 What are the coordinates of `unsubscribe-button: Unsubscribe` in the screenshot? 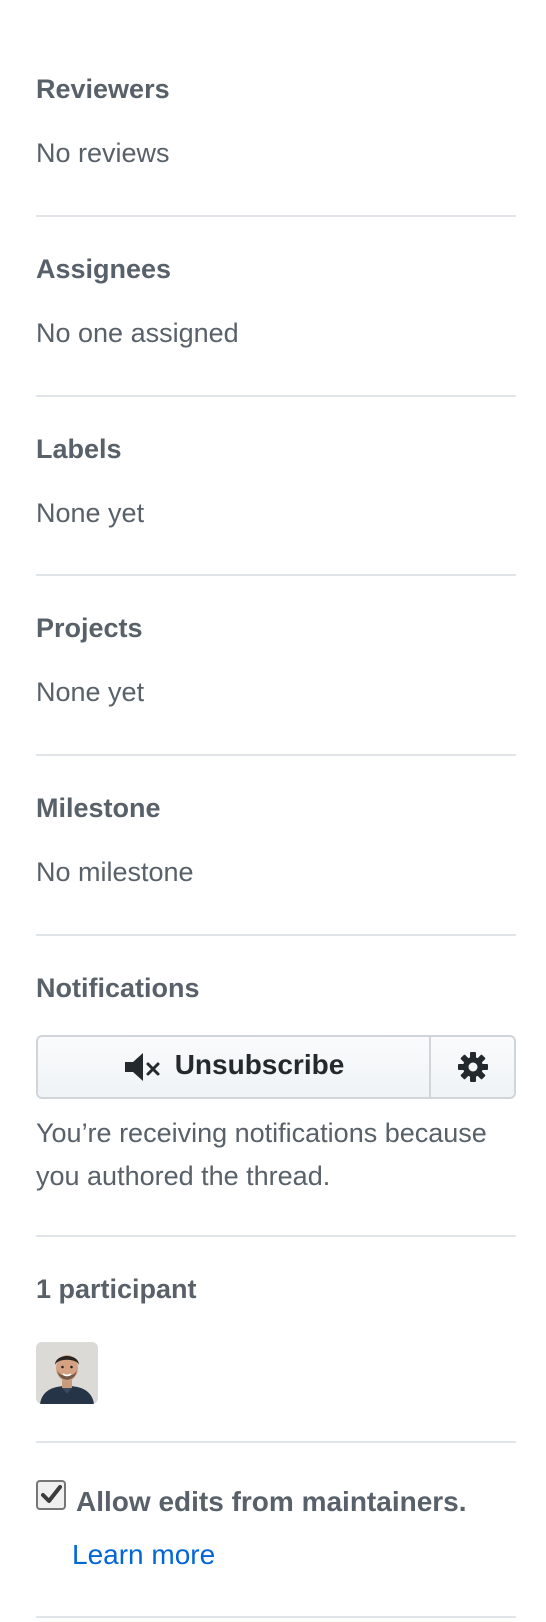 It's located at (233, 1067).